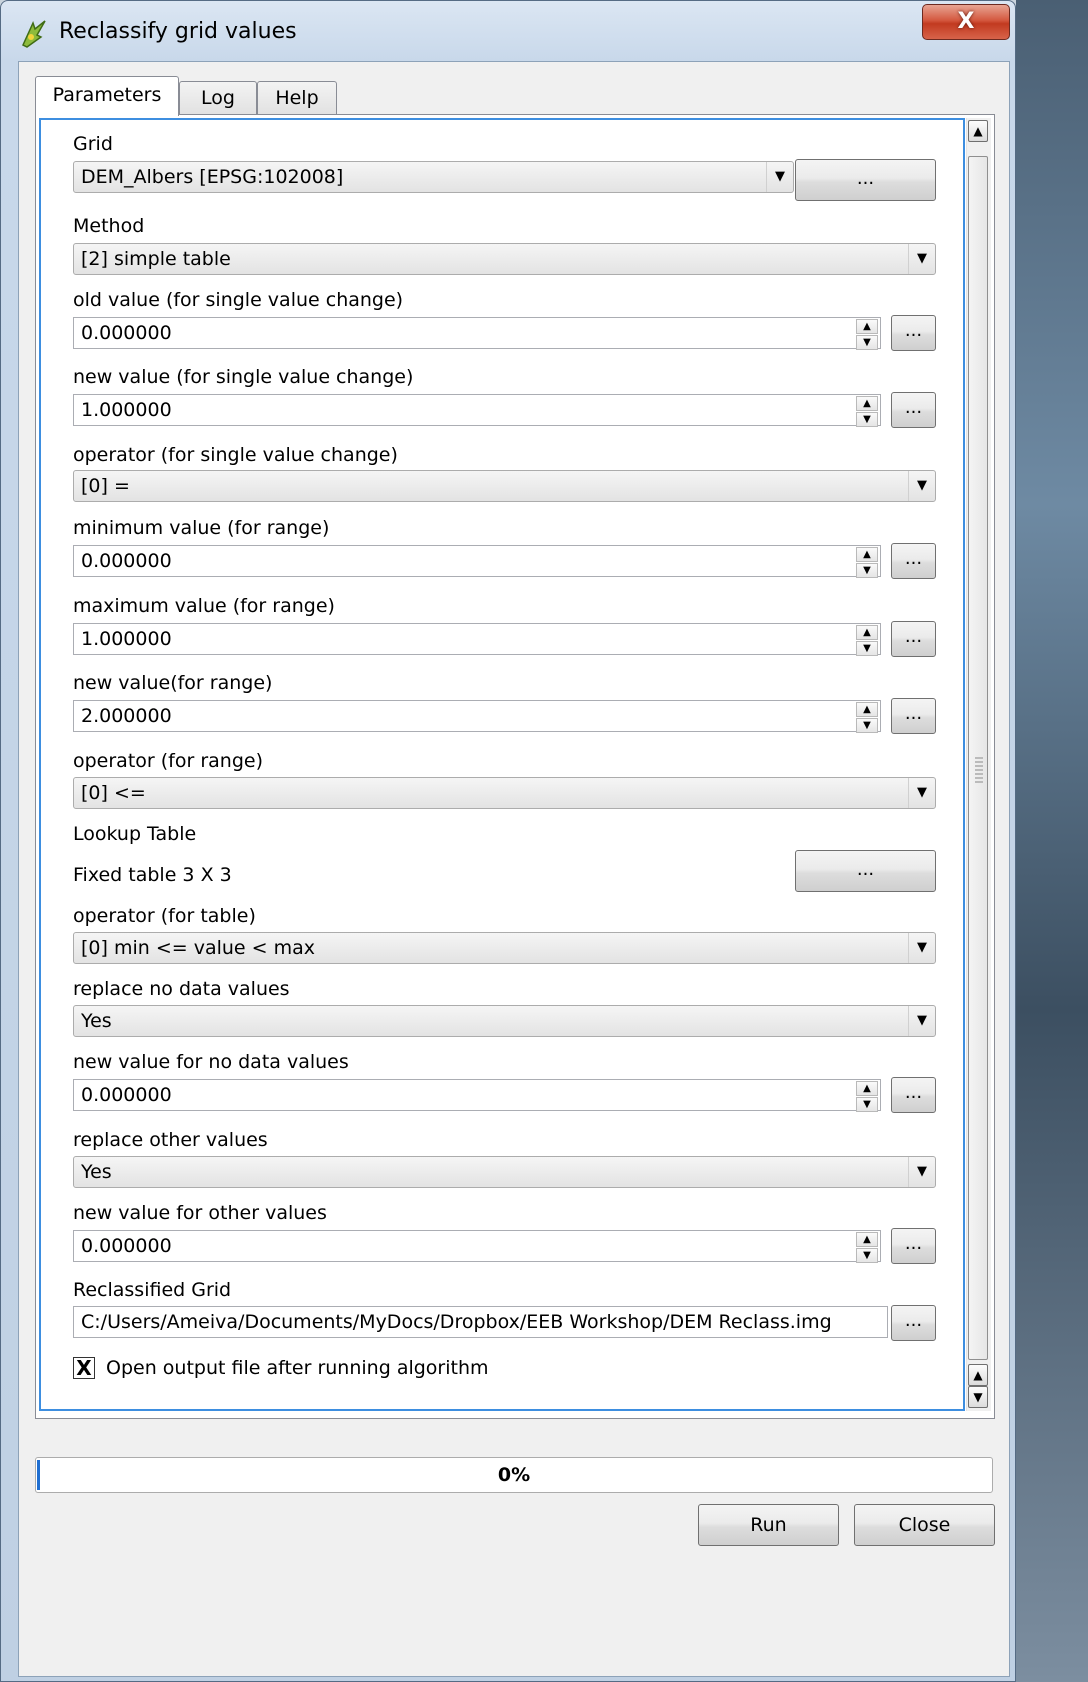  I want to click on scrollbar-thumb, so click(978, 758).